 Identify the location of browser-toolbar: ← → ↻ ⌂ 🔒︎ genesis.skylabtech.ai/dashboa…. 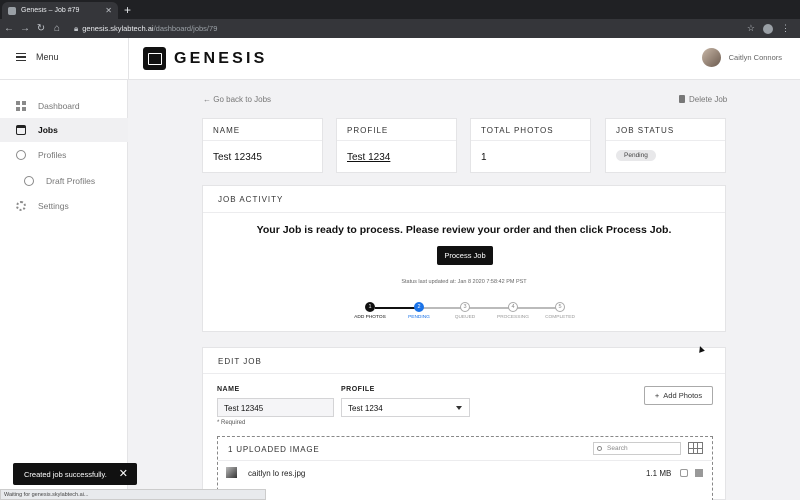
(400, 28).